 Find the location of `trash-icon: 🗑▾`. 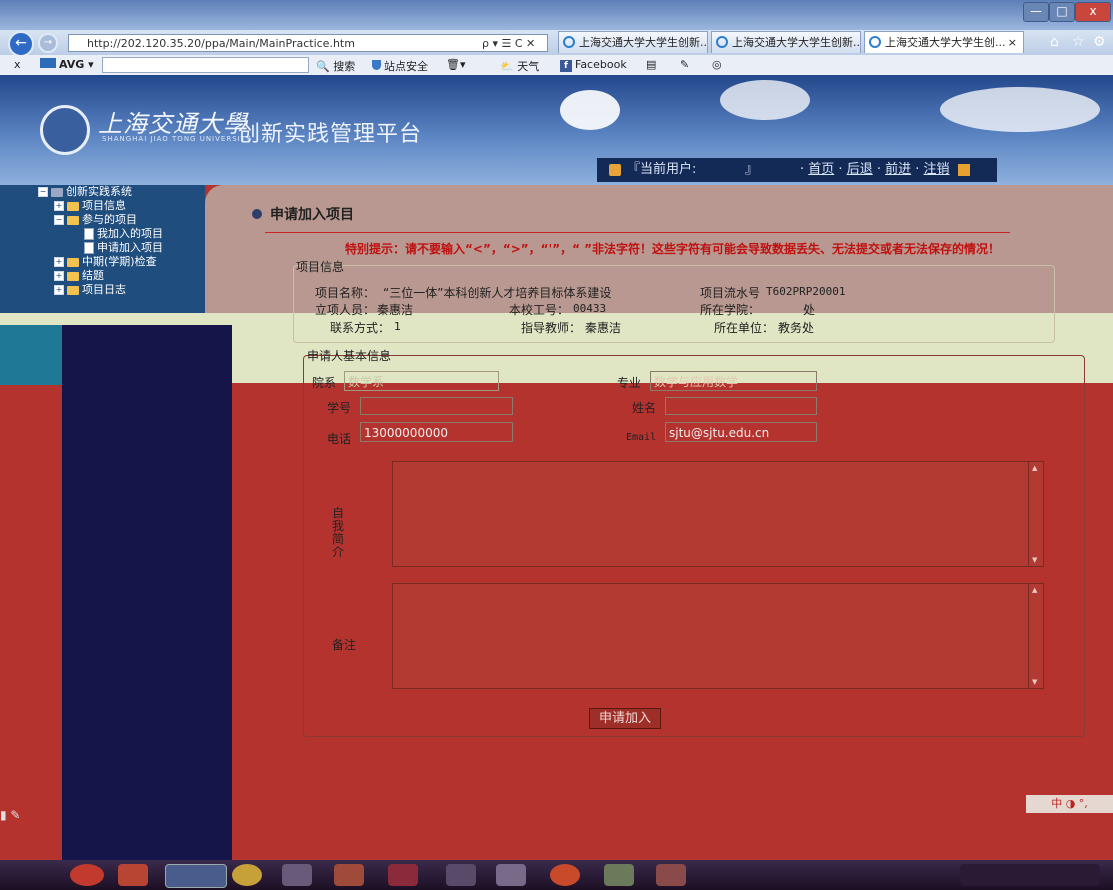

trash-icon: 🗑▾ is located at coordinates (456, 64).